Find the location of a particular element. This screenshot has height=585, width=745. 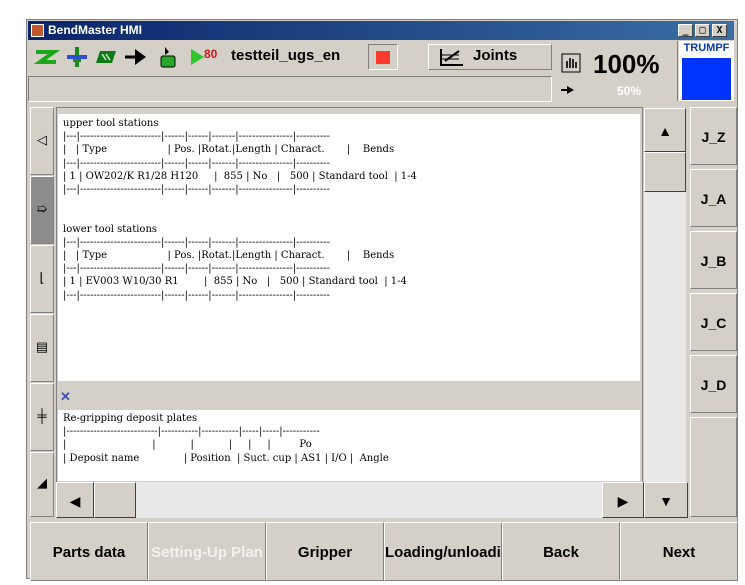

nav-parts-data: Parts data is located at coordinates (89, 551).